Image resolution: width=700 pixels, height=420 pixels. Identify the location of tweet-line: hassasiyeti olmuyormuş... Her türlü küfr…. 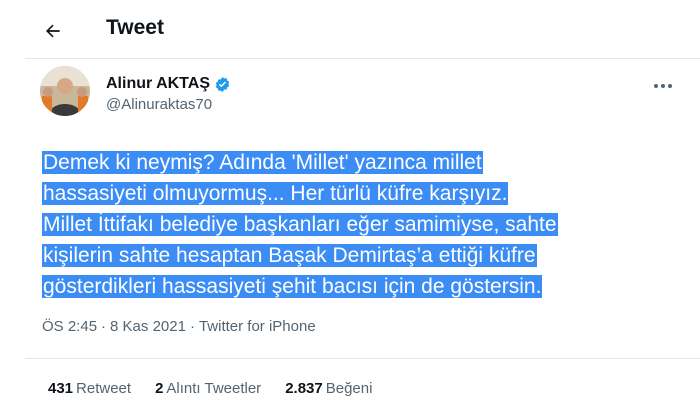
(275, 193).